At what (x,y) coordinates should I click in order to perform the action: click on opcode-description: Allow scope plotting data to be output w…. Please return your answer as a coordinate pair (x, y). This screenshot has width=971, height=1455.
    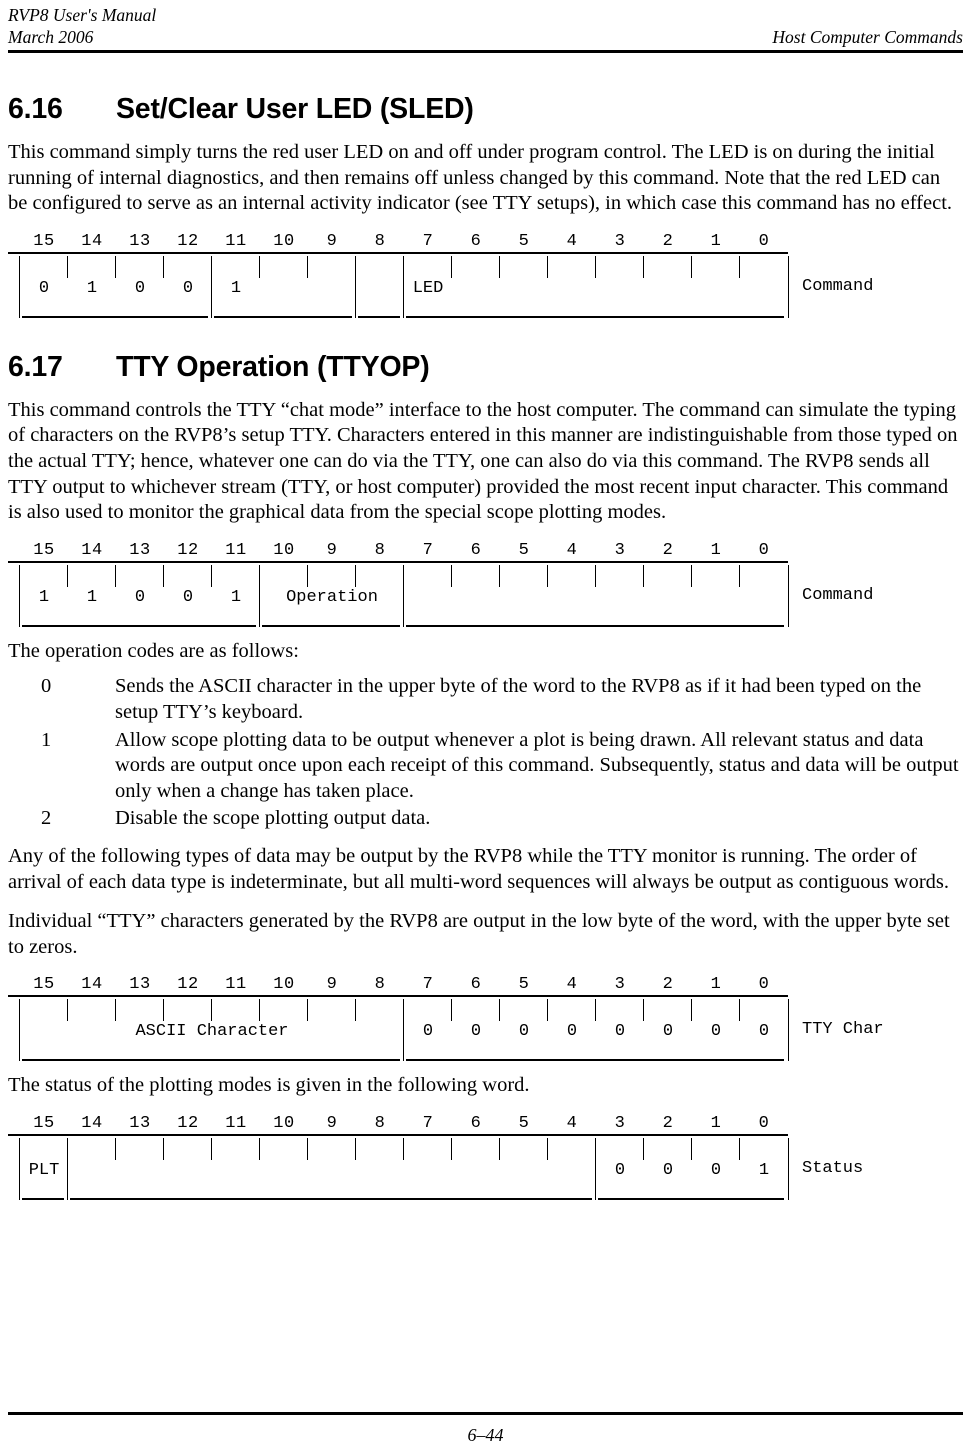
    Looking at the image, I should click on (537, 765).